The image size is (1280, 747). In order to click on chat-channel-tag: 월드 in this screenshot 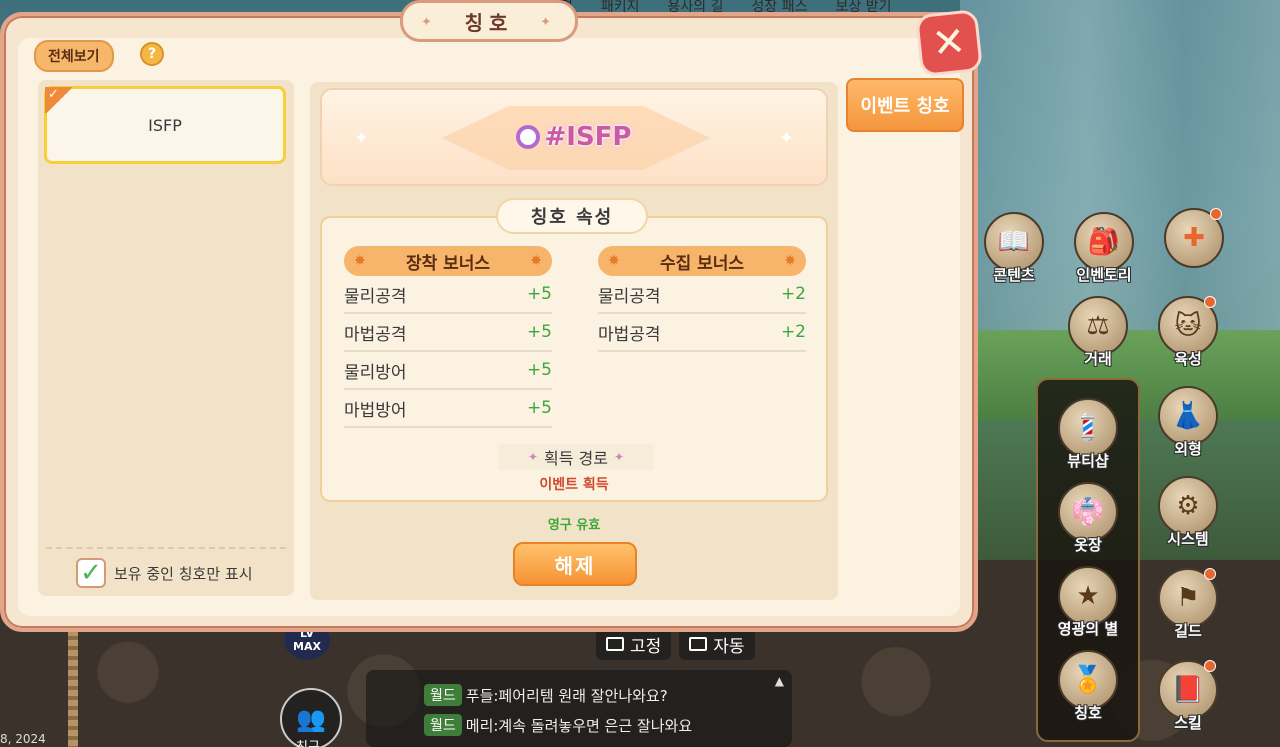, I will do `click(443, 695)`.